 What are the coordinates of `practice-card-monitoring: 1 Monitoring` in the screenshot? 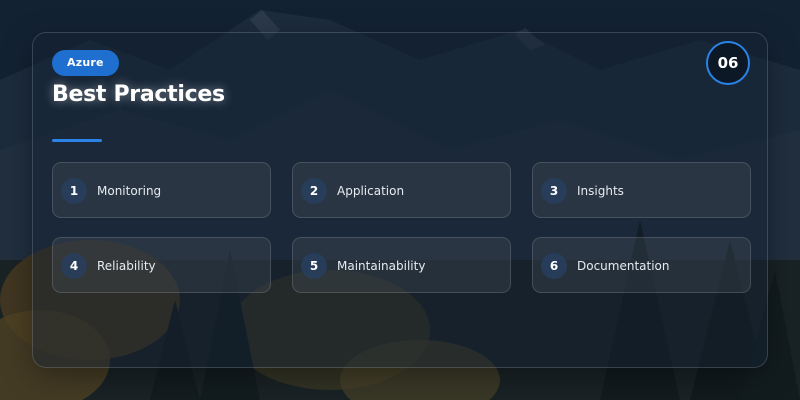 It's located at (161, 190).